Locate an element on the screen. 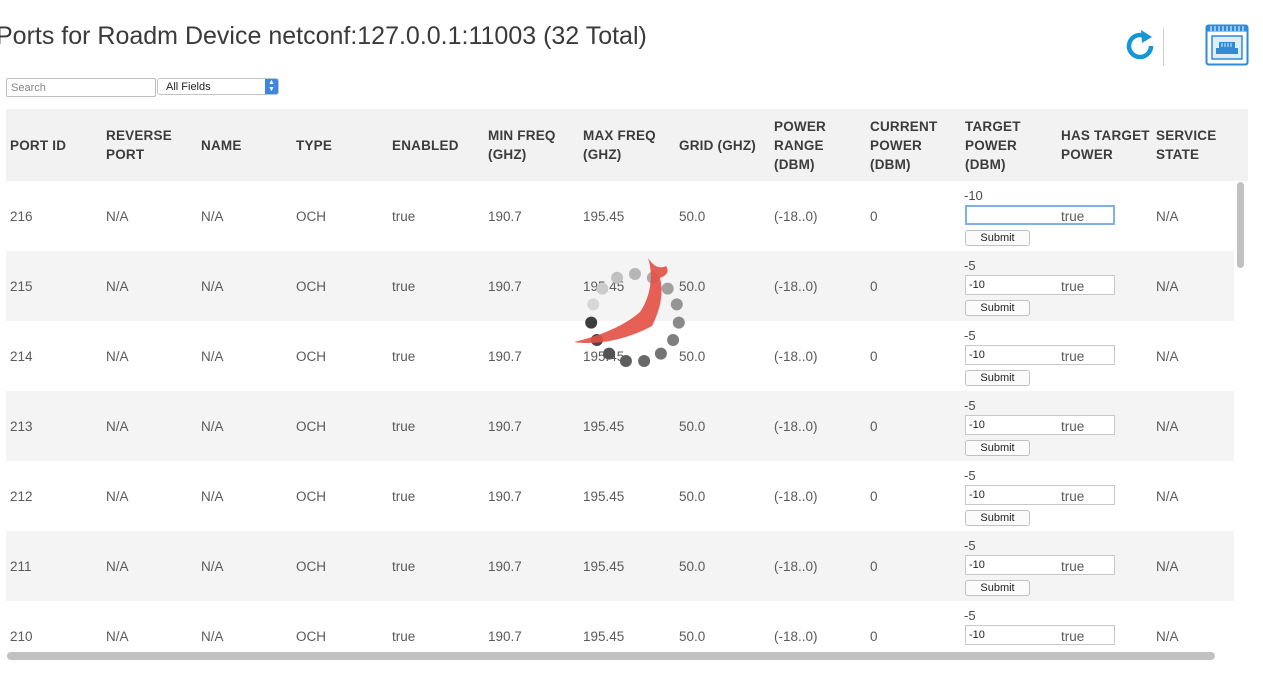  ethernet-port-icon is located at coordinates (1227, 45).